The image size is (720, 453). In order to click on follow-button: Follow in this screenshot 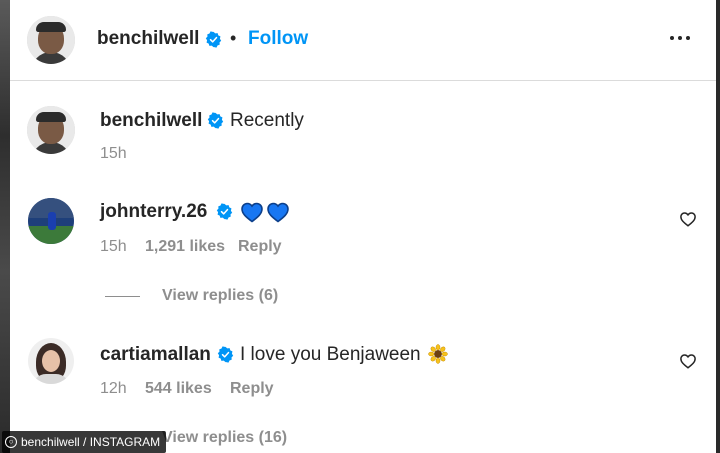, I will do `click(278, 39)`.